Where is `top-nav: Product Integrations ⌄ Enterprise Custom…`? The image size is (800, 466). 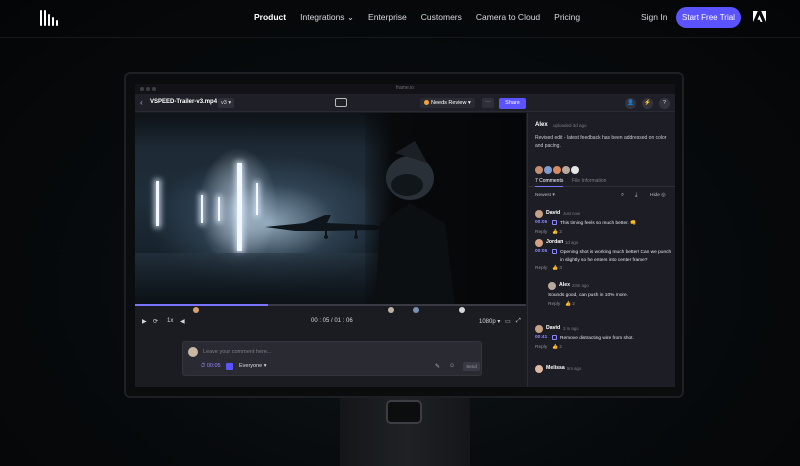
top-nav: Product Integrations ⌄ Enterprise Custom… is located at coordinates (400, 19).